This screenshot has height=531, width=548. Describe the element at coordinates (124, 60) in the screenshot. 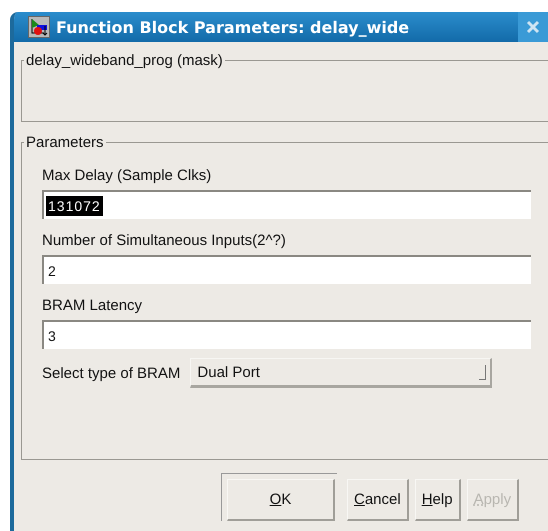

I see `group-title: delay_wideband_prog (mask)` at that location.